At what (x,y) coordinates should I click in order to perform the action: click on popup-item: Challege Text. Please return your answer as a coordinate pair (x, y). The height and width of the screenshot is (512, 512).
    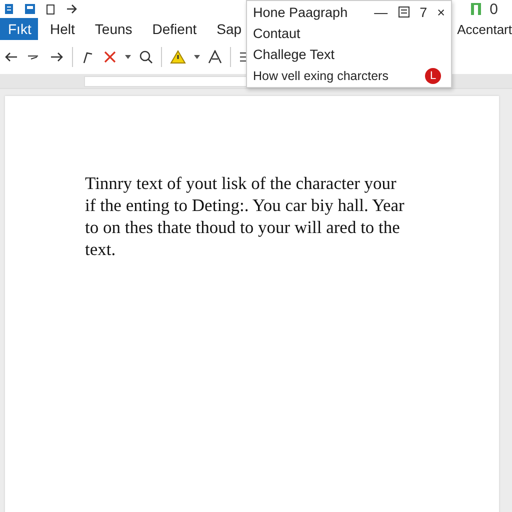
    Looking at the image, I should click on (294, 54).